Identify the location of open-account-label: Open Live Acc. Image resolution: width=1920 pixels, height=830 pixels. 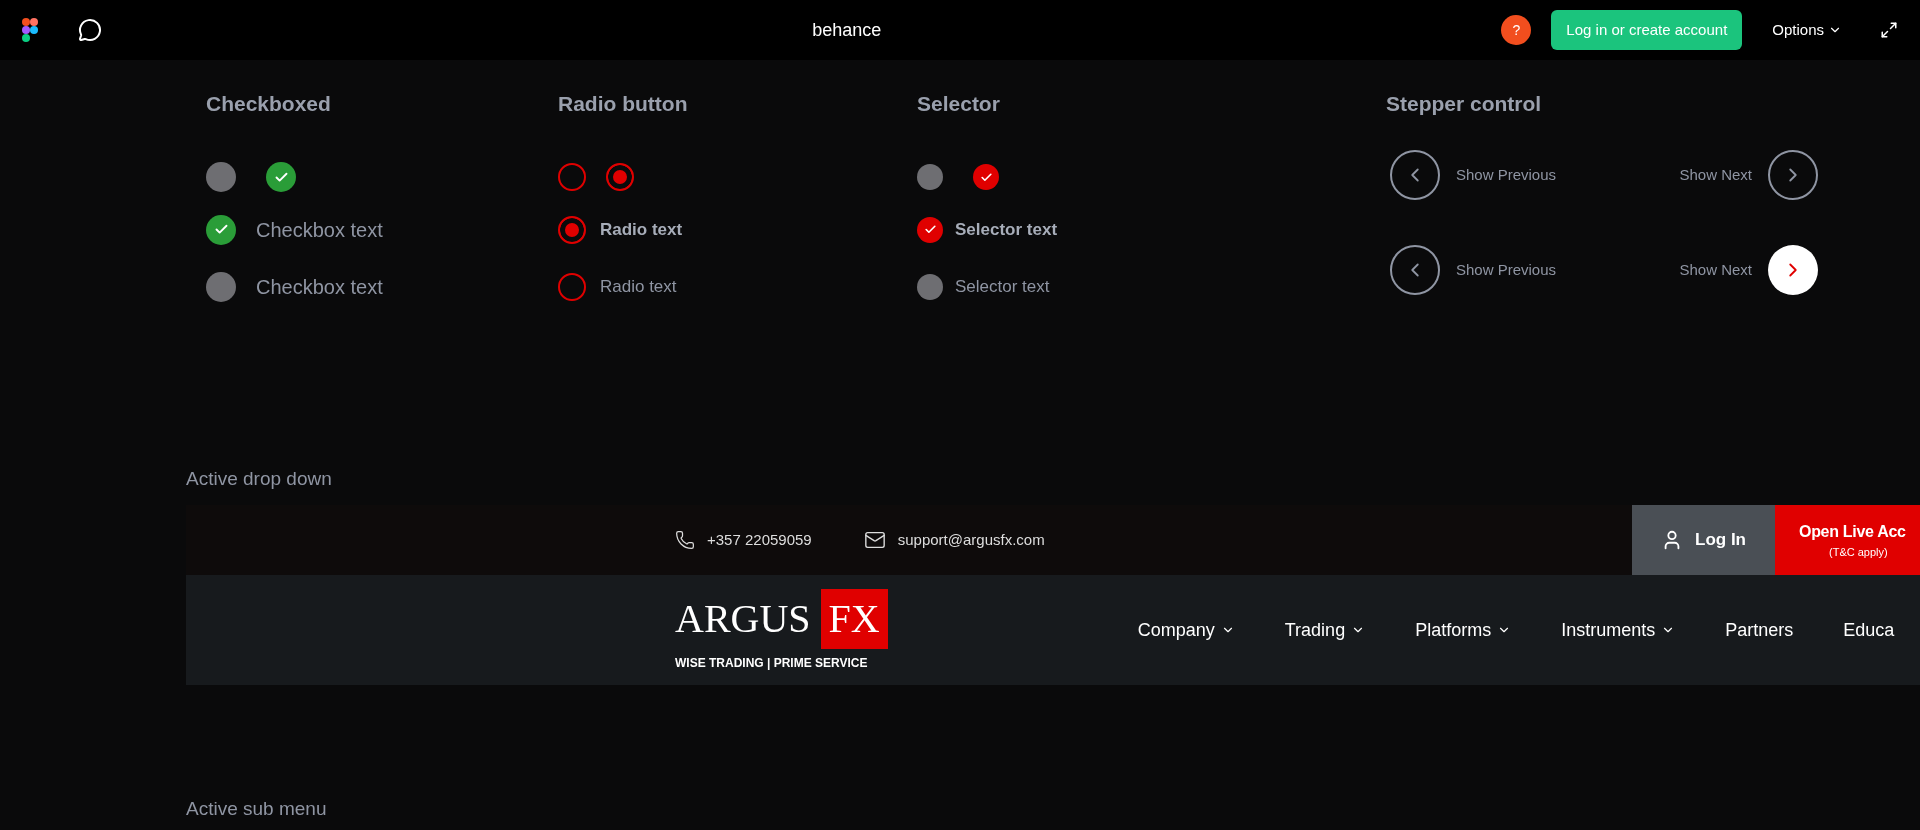
(1852, 531).